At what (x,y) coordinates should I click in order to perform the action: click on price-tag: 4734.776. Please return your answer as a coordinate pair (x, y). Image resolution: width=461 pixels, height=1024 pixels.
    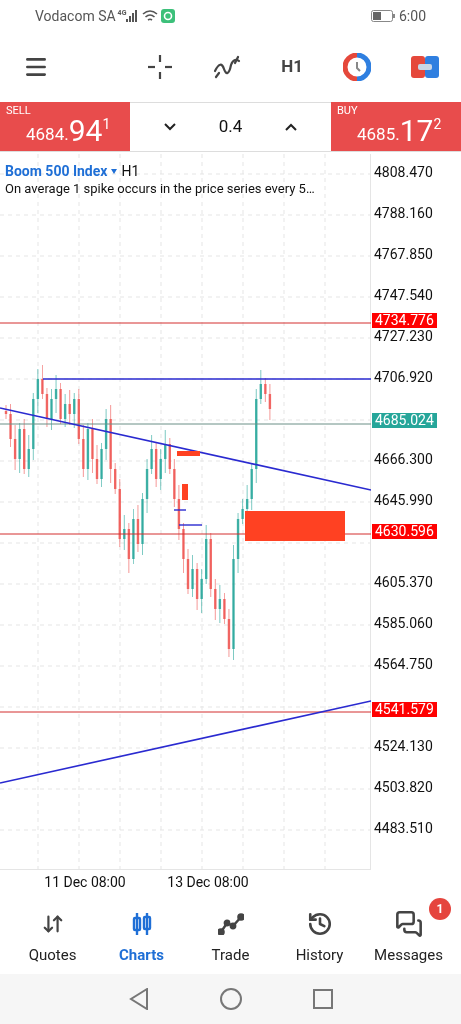
    Looking at the image, I should click on (404, 320).